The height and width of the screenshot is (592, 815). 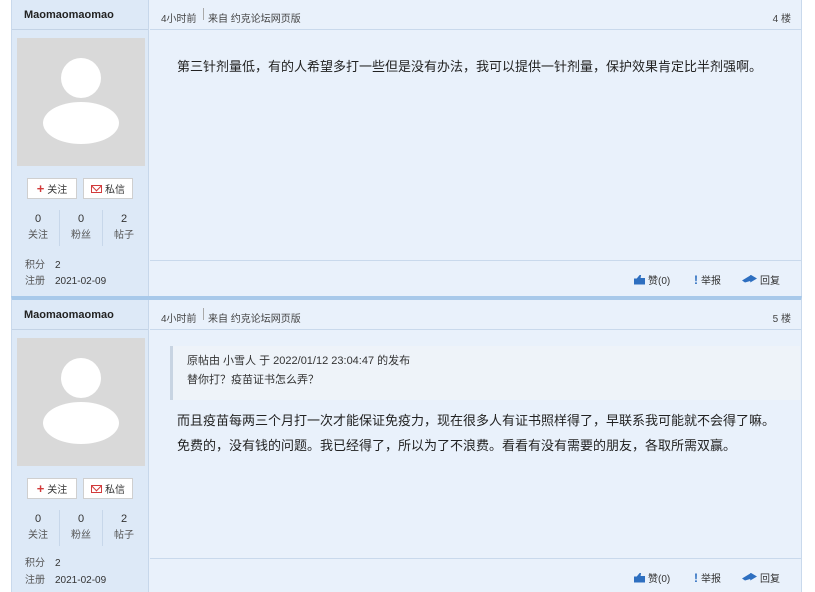 What do you see at coordinates (475, 15) in the screenshot?
I see `post-header: 4小时前 来自 约克论坛网页版 4 楼` at bounding box center [475, 15].